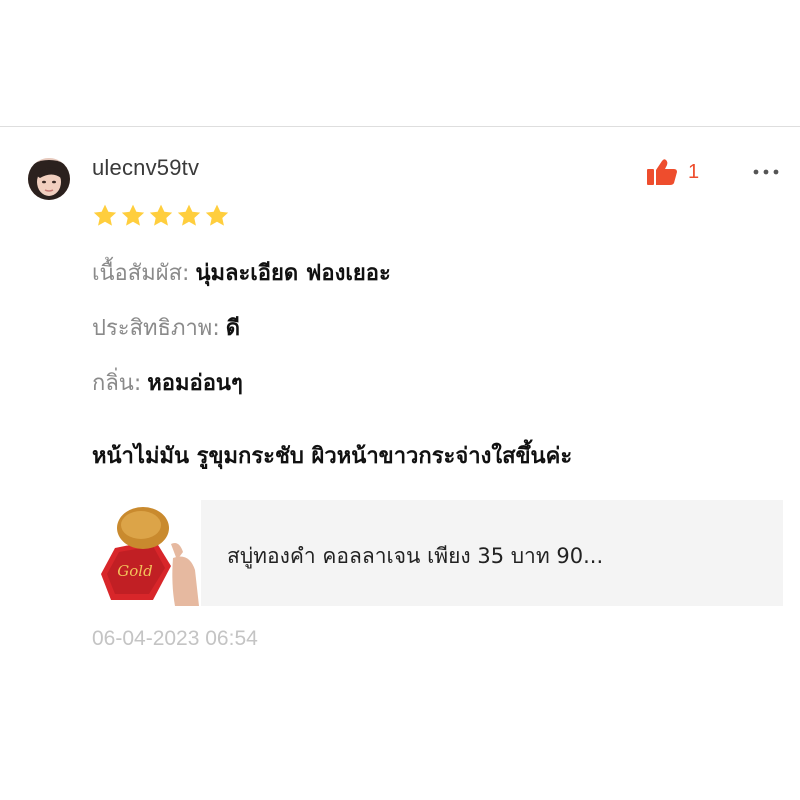 The width and height of the screenshot is (800, 800). Describe the element at coordinates (141, 273) in the screenshot. I see `attribute-label: เนื้อสัมผัส:` at that location.